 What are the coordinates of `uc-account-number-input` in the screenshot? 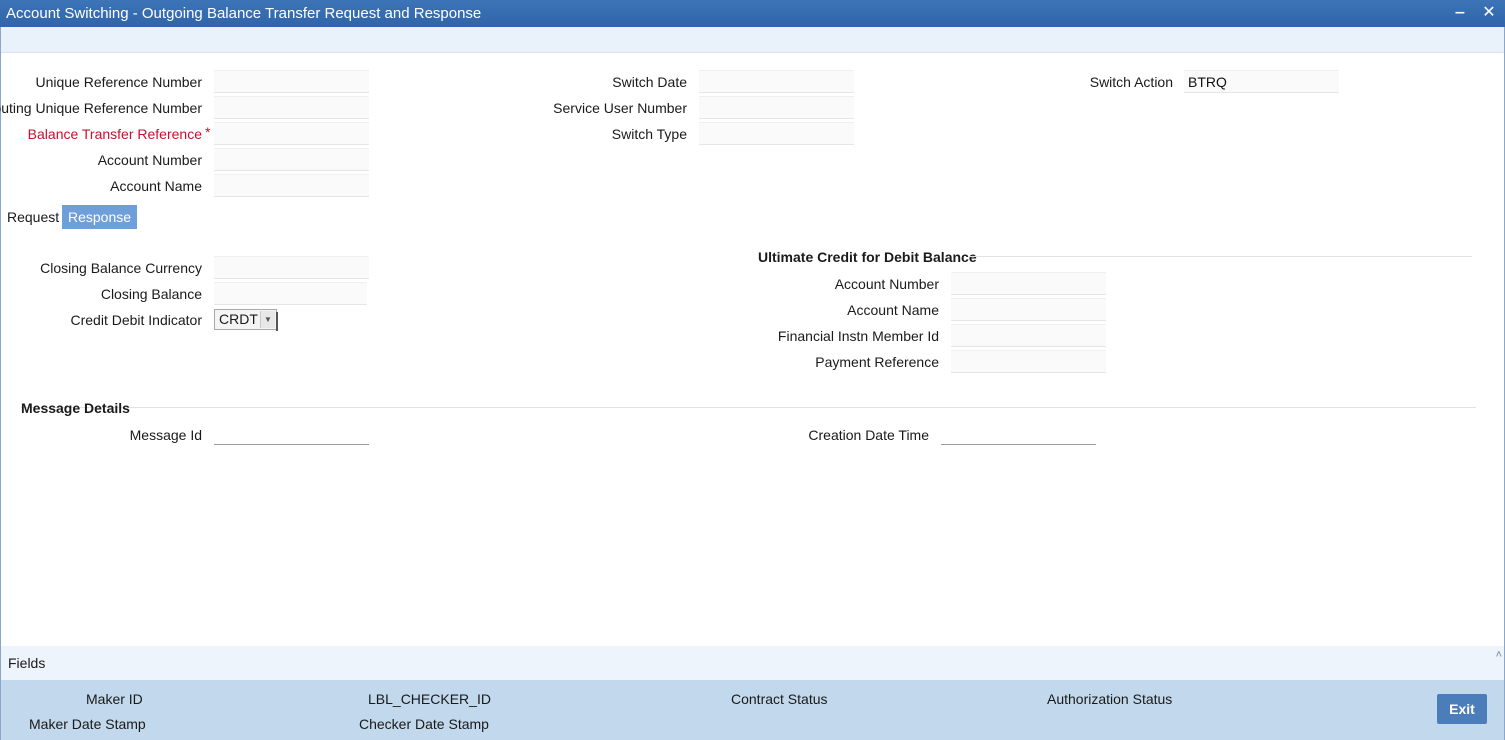 It's located at (1028, 283).